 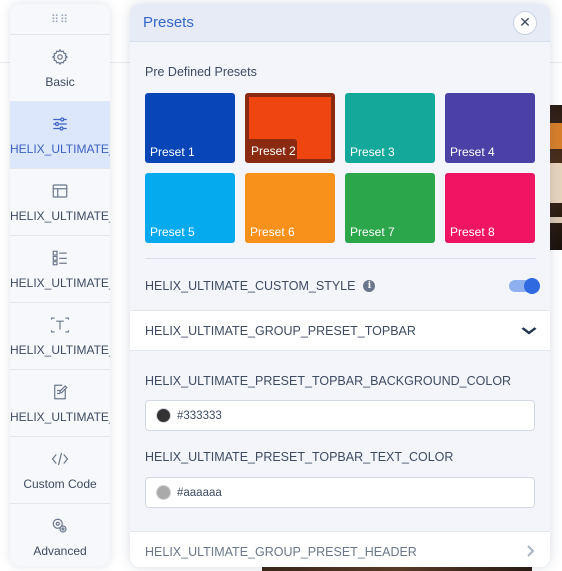 I want to click on preset-7: Preset 7, so click(x=390, y=208).